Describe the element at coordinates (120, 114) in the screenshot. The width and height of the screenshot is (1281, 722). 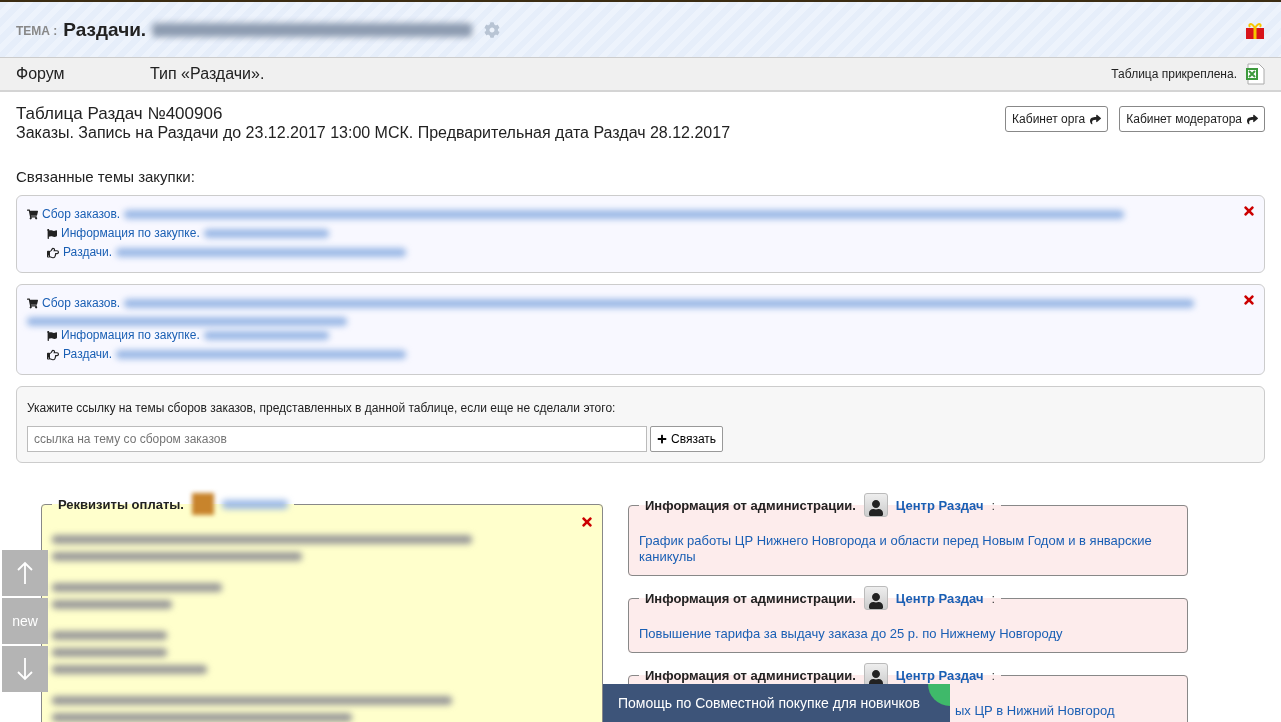
I see `table-title: Таблица Раздач №400906` at that location.